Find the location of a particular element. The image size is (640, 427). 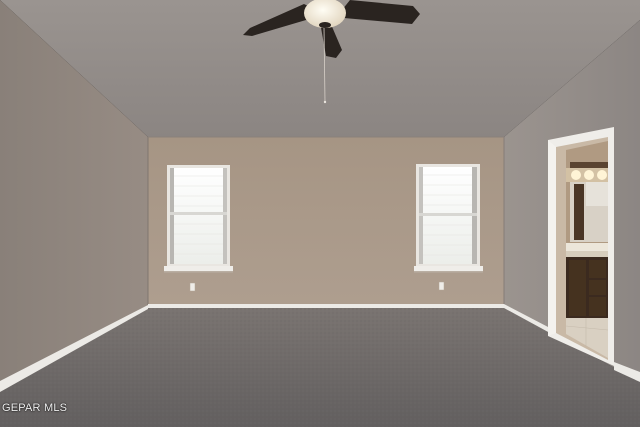

right-window is located at coordinates (448, 218).